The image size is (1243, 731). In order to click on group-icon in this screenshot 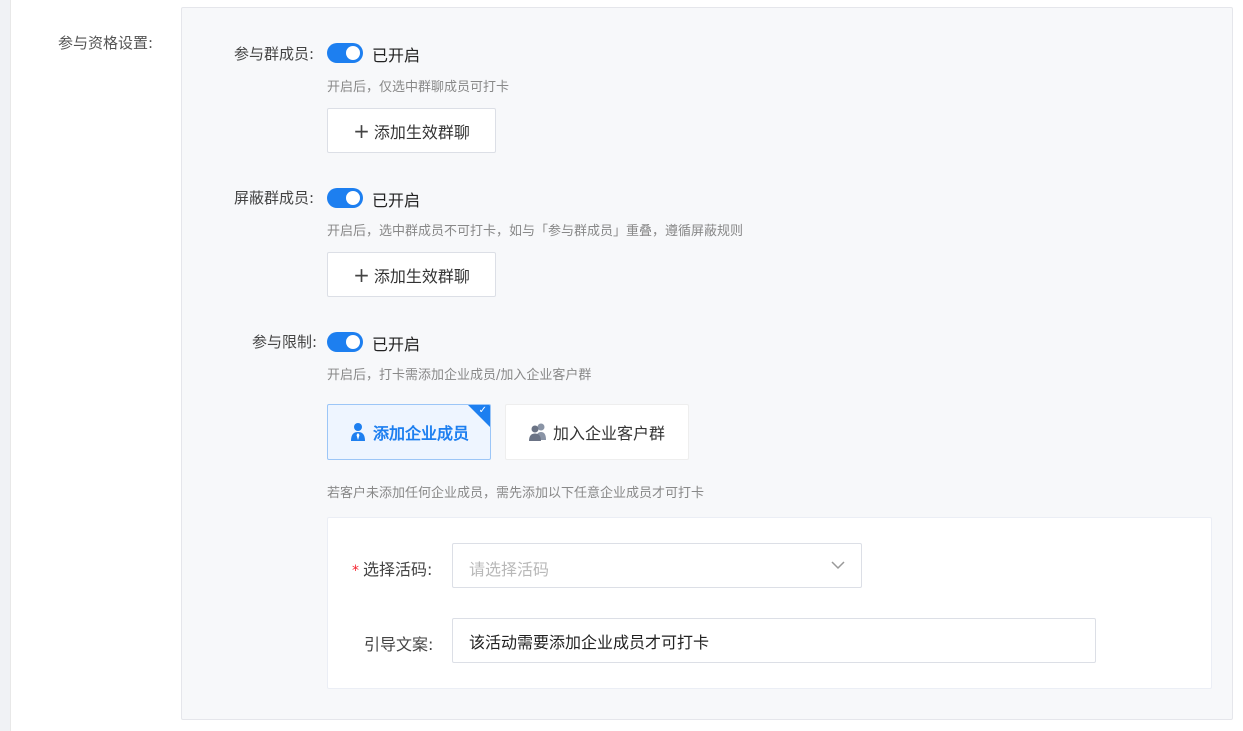, I will do `click(537, 432)`.